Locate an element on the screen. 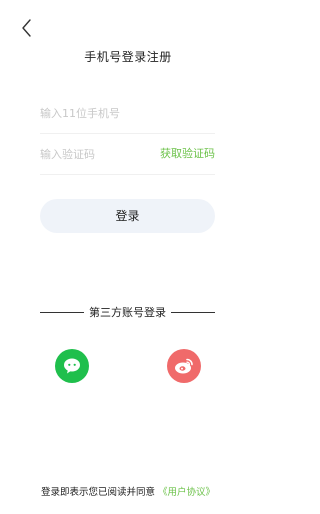 Image resolution: width=320 pixels, height=514 pixels. page-title: 手机号登录注册 is located at coordinates (128, 57).